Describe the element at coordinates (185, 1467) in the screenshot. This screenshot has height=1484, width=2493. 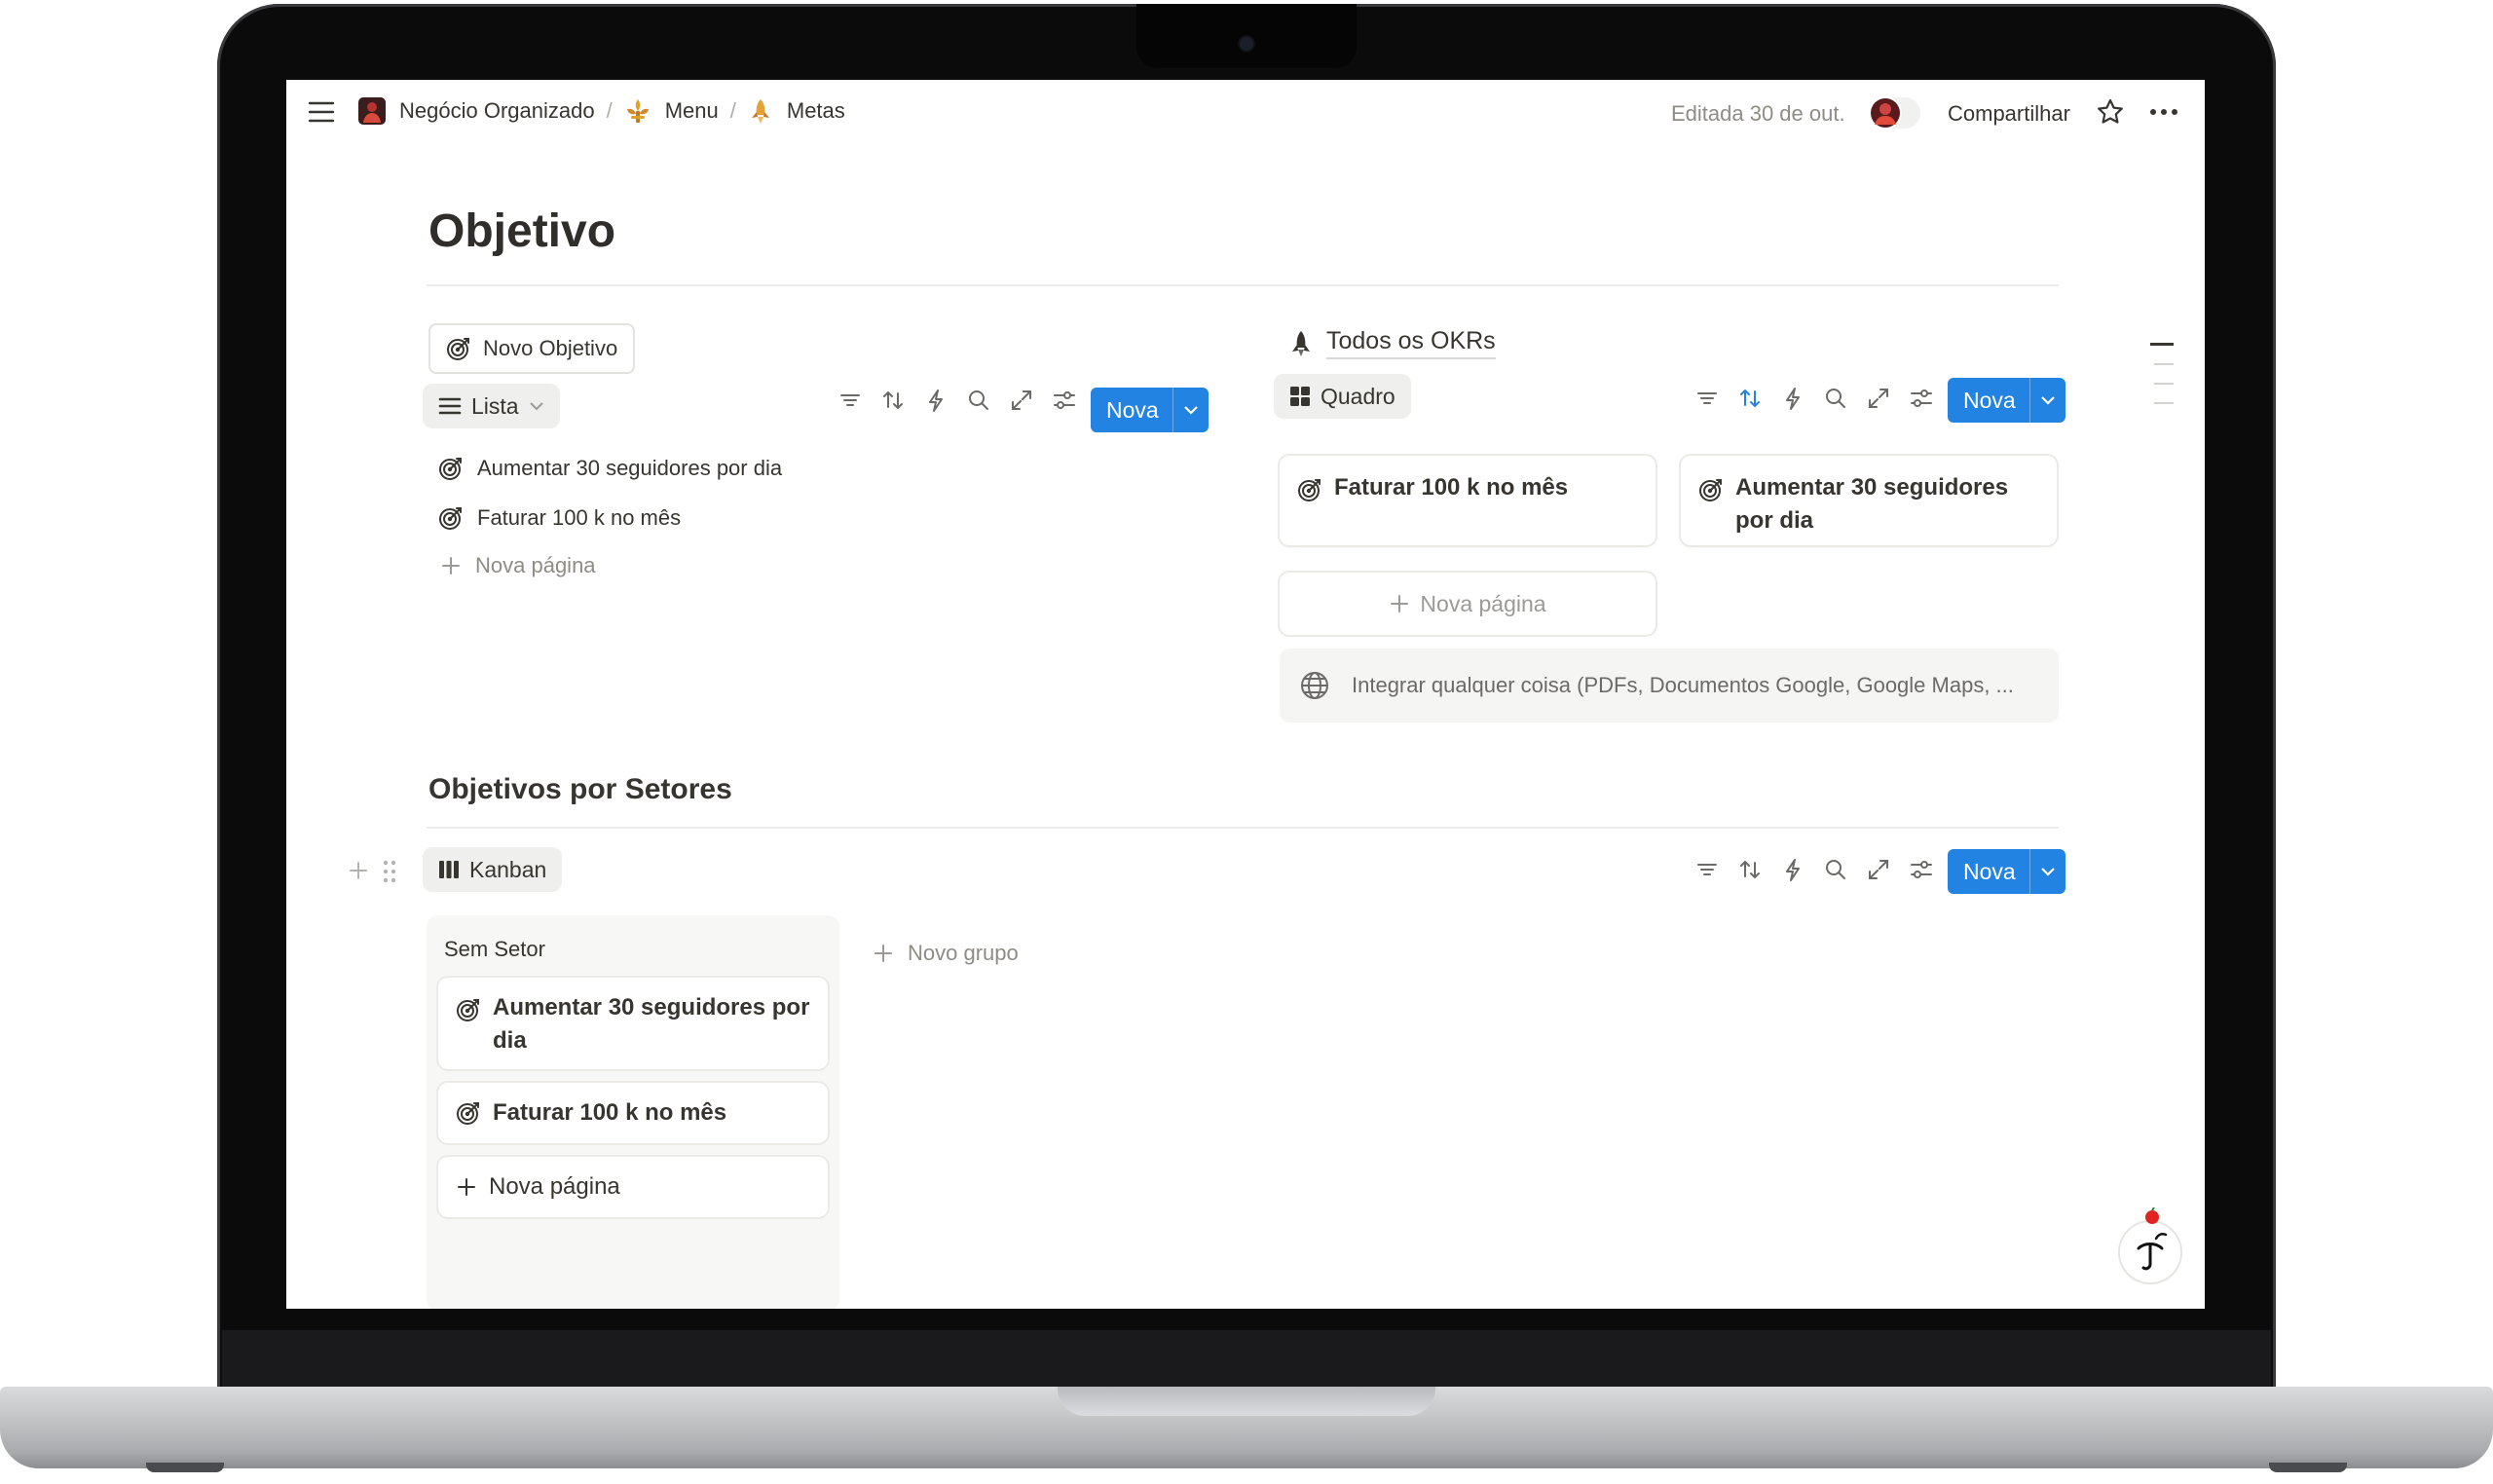
I see `laptop-foot-left` at that location.